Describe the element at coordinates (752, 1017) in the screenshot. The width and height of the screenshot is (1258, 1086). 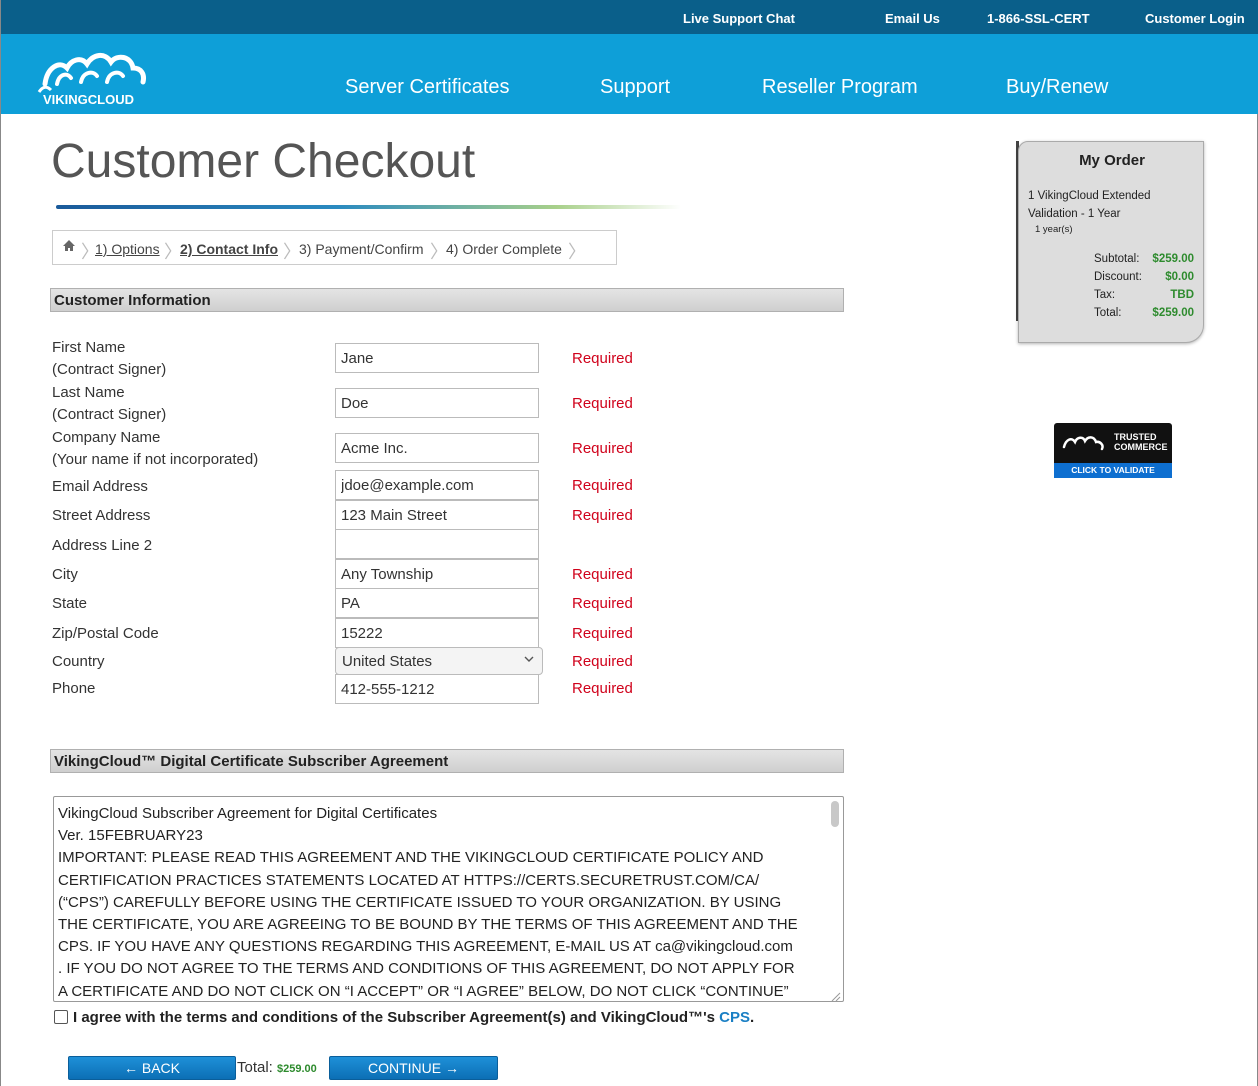
I see `agree-period: .` at that location.